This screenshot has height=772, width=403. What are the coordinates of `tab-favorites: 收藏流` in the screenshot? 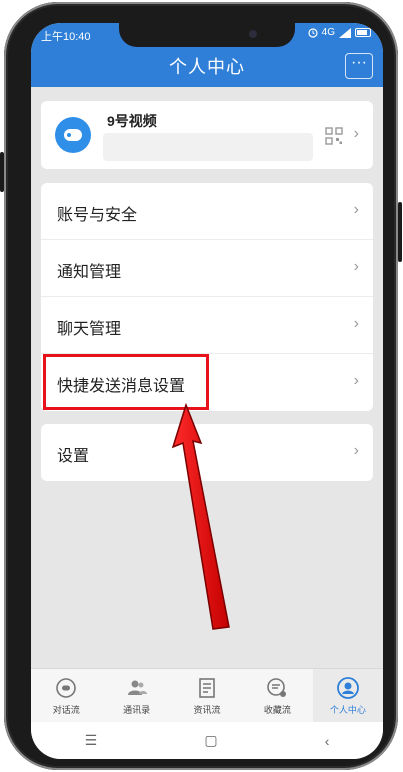 It's located at (277, 695).